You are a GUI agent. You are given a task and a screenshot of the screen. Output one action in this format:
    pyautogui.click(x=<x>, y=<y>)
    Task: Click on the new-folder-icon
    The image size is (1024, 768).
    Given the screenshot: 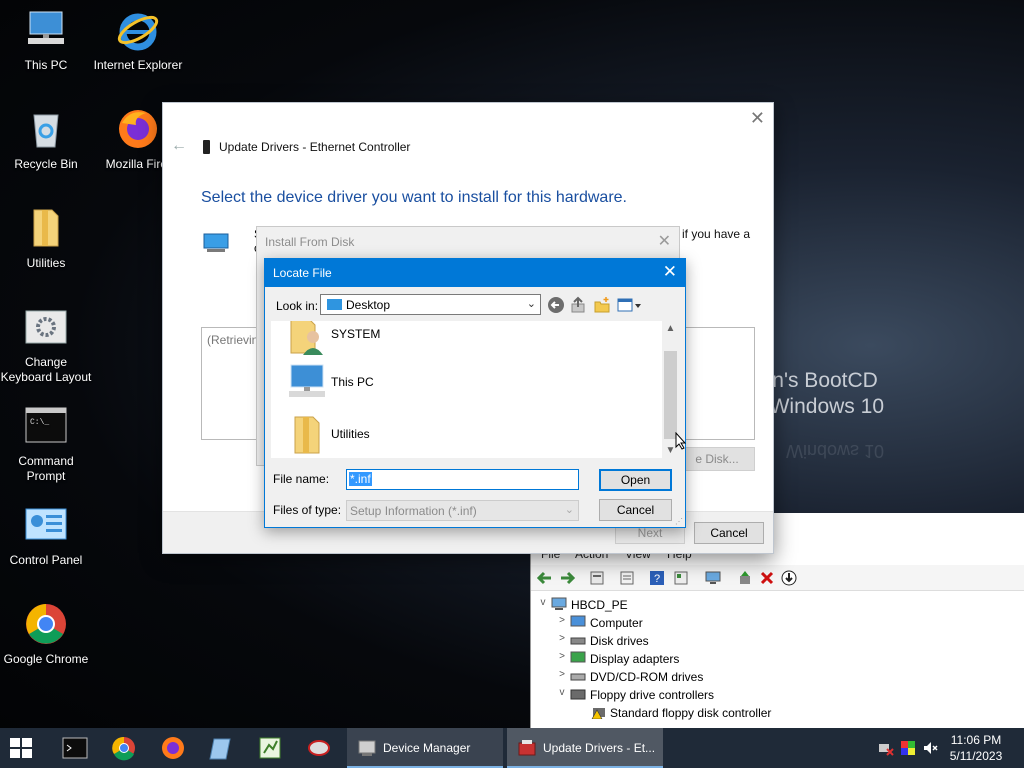 What is the action you would take?
    pyautogui.click(x=602, y=305)
    